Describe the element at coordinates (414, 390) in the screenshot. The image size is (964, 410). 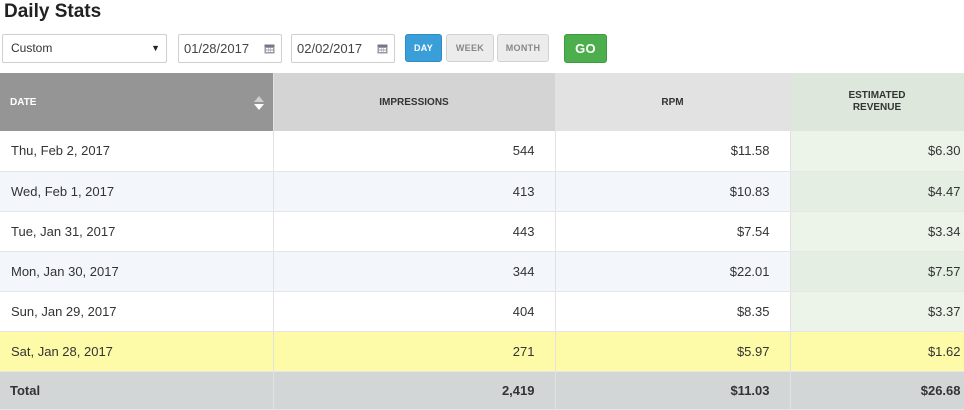
I see `total-impressions: 2,419` at that location.